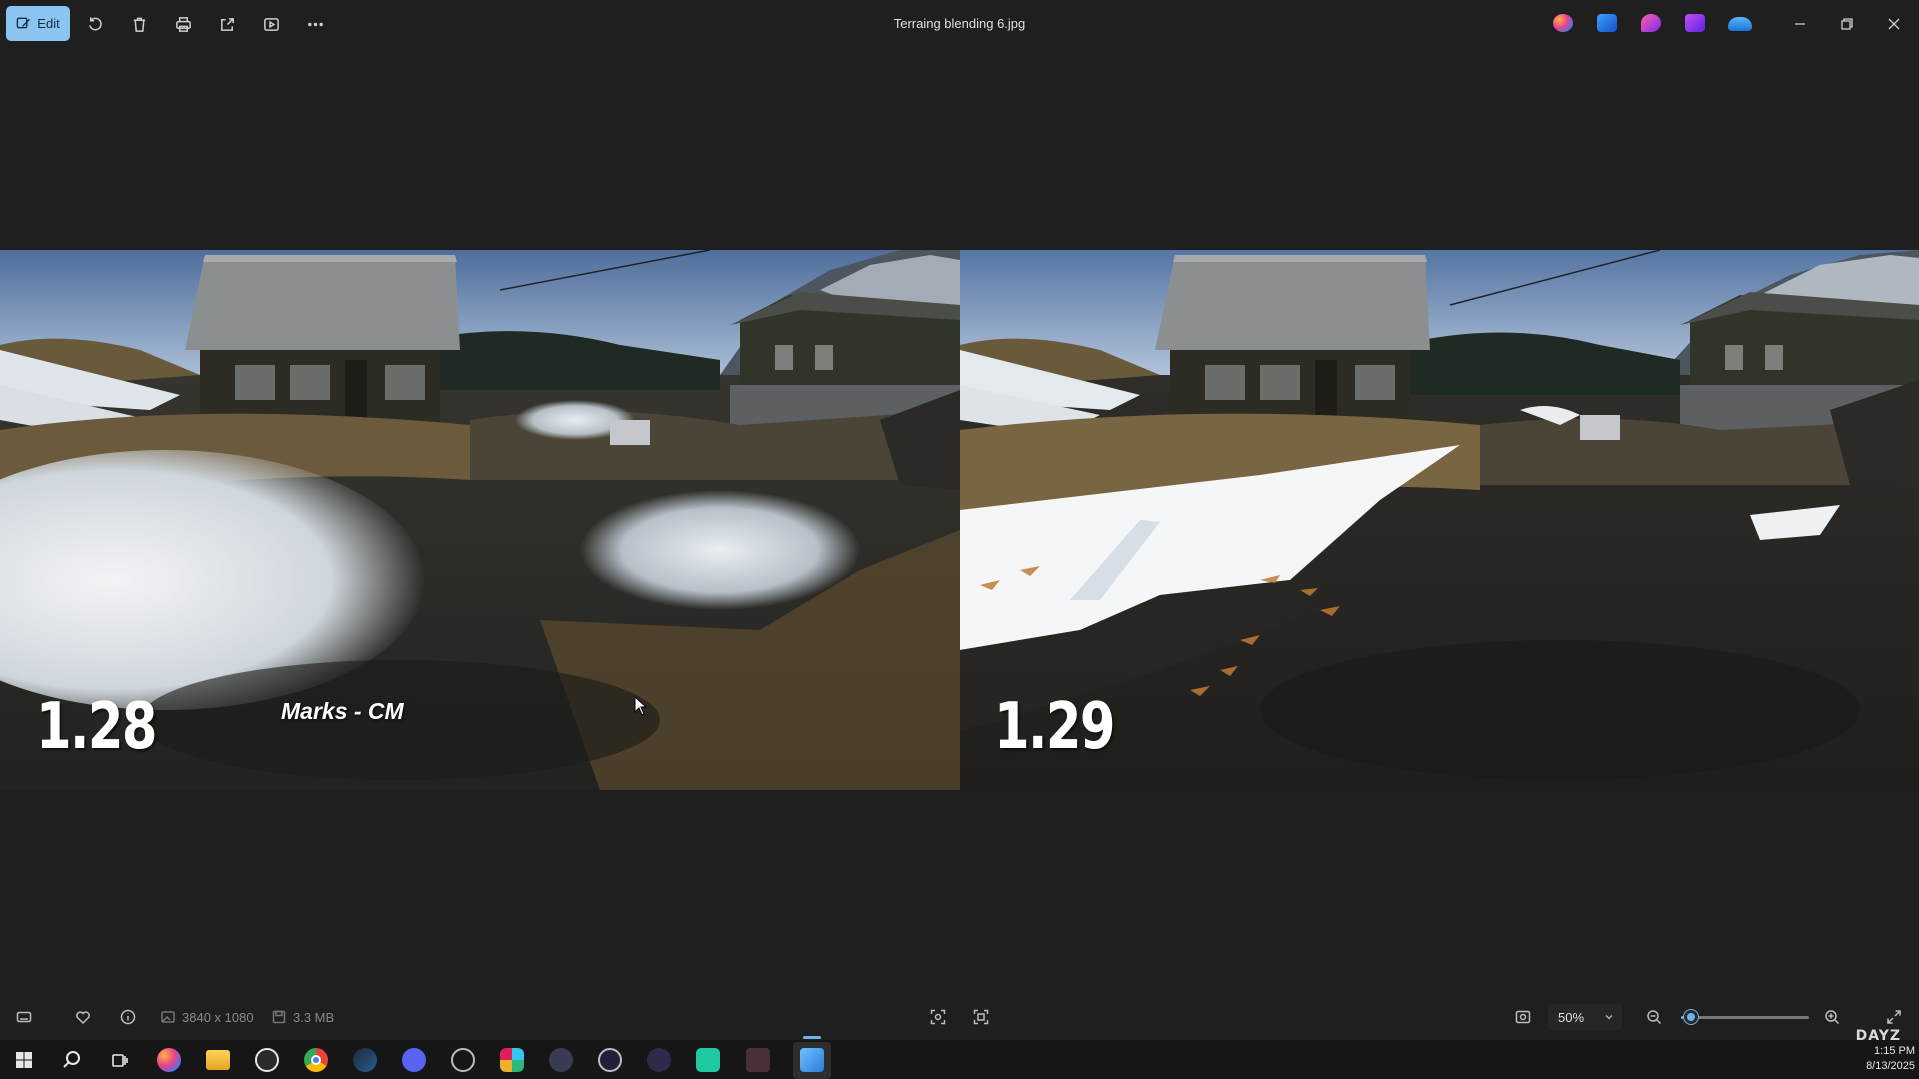  What do you see at coordinates (1740, 24) in the screenshot?
I see `onedrive-icon` at bounding box center [1740, 24].